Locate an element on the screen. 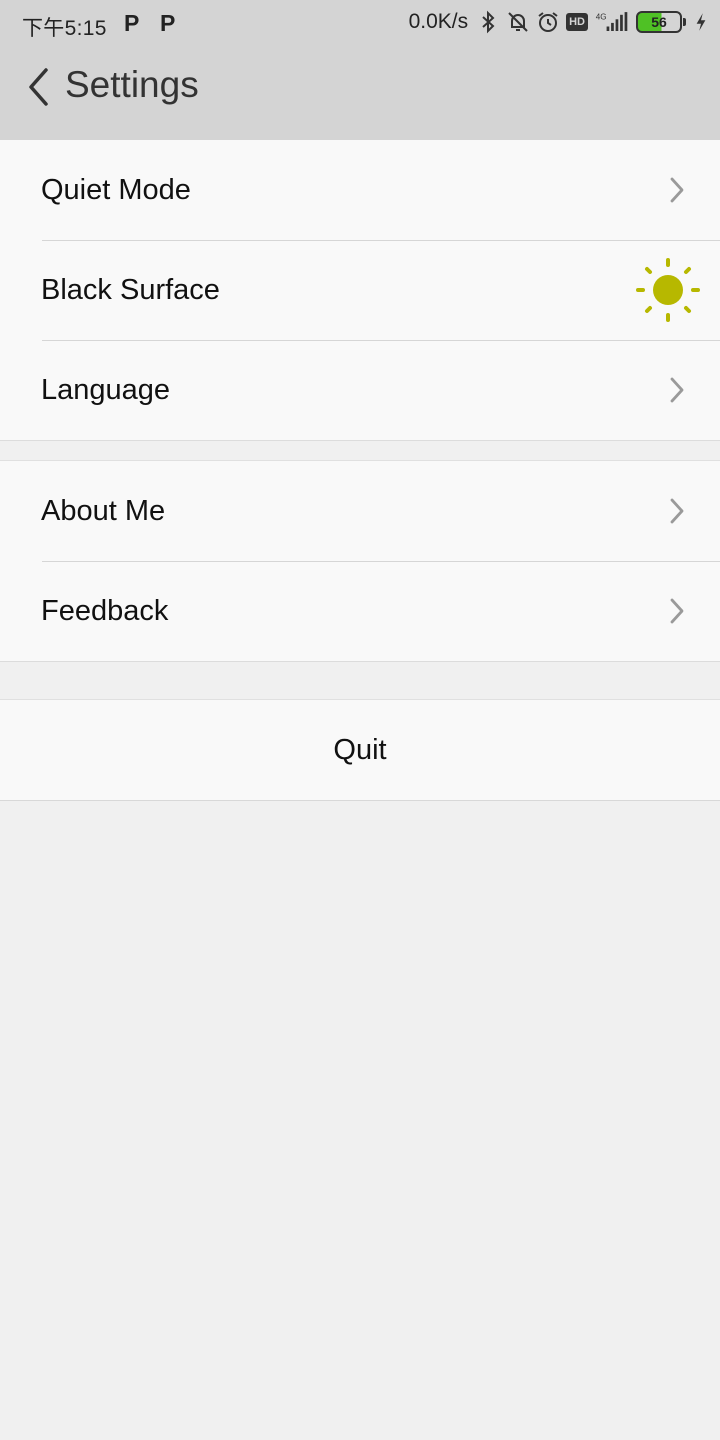  hd-icon: HD is located at coordinates (577, 22).